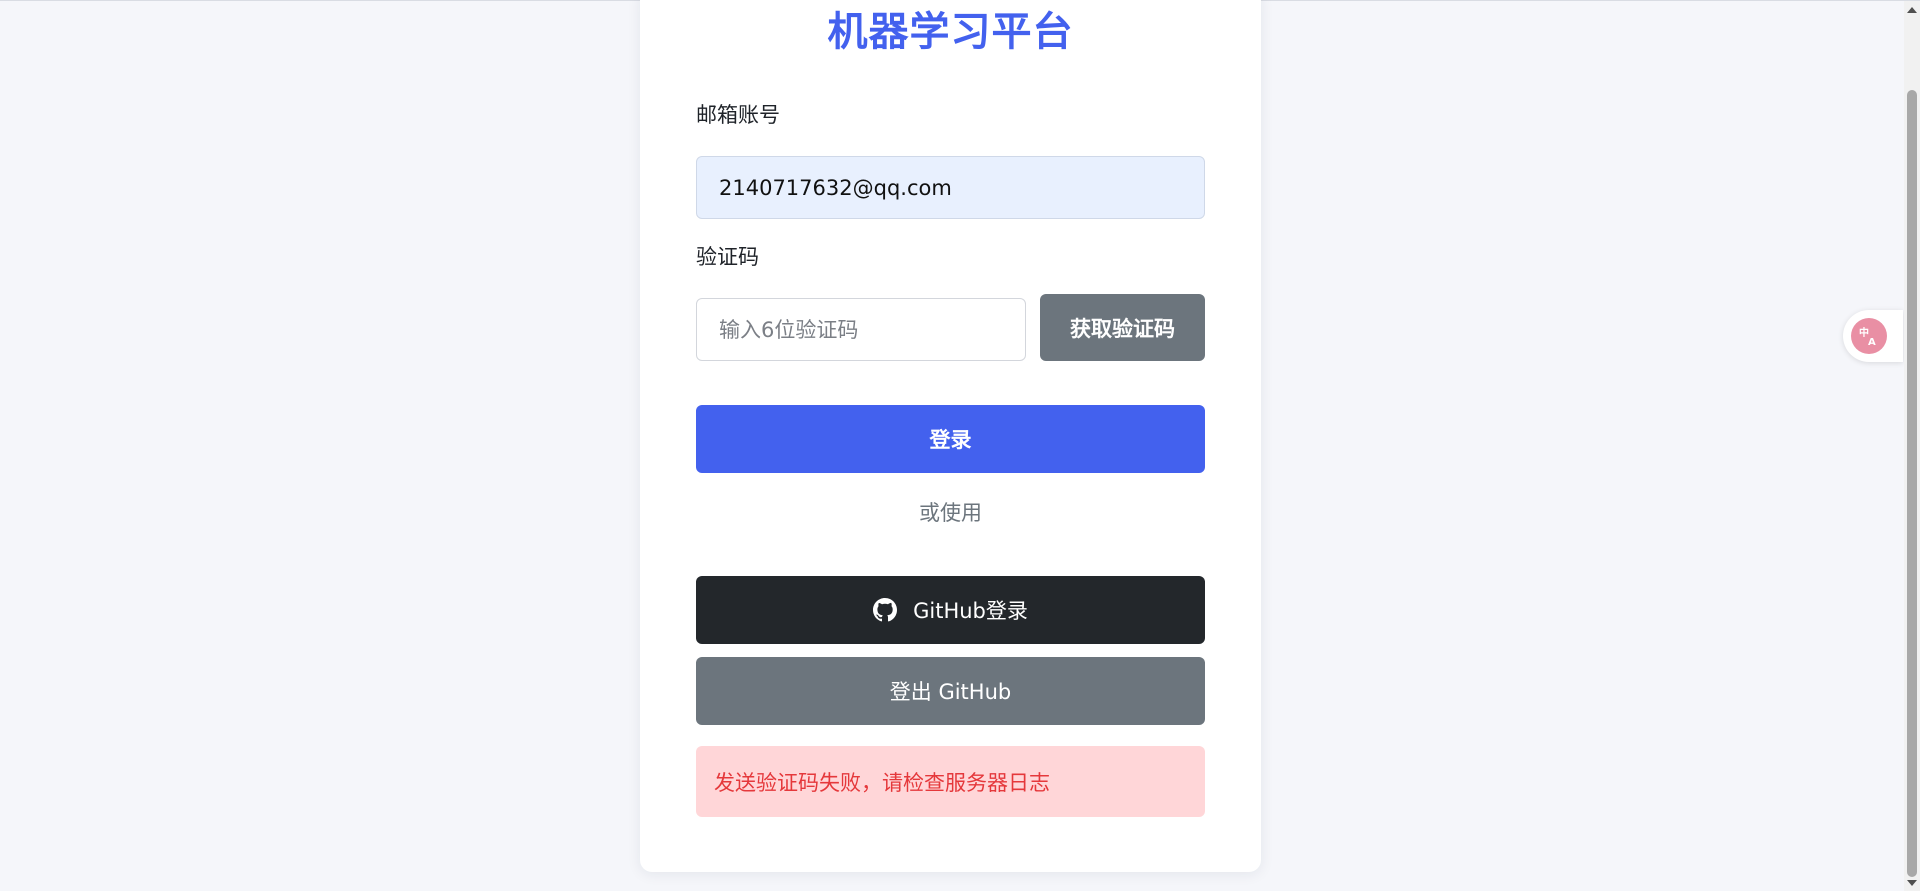 Image resolution: width=1920 pixels, height=891 pixels. I want to click on github-login-label: GitHub登录, so click(970, 611).